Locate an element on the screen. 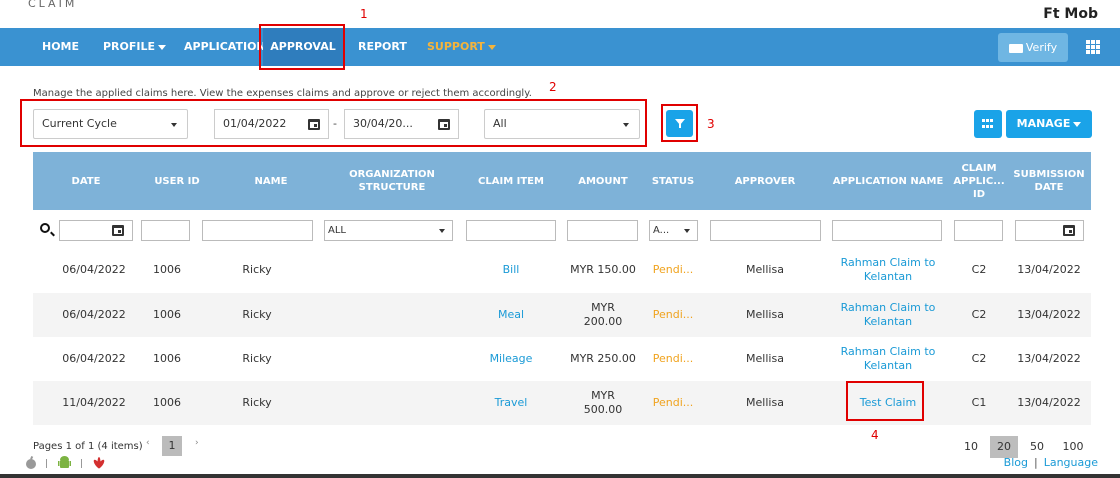 The image size is (1120, 478). footer-divider is located at coordinates (46, 463).